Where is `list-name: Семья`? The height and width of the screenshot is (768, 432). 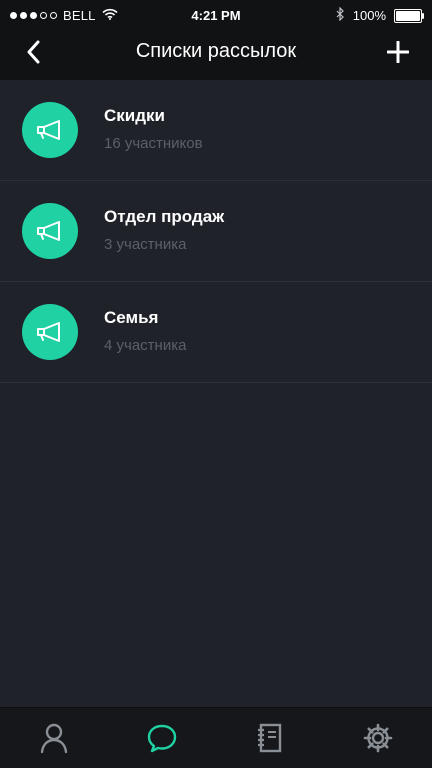 list-name: Семья is located at coordinates (131, 317).